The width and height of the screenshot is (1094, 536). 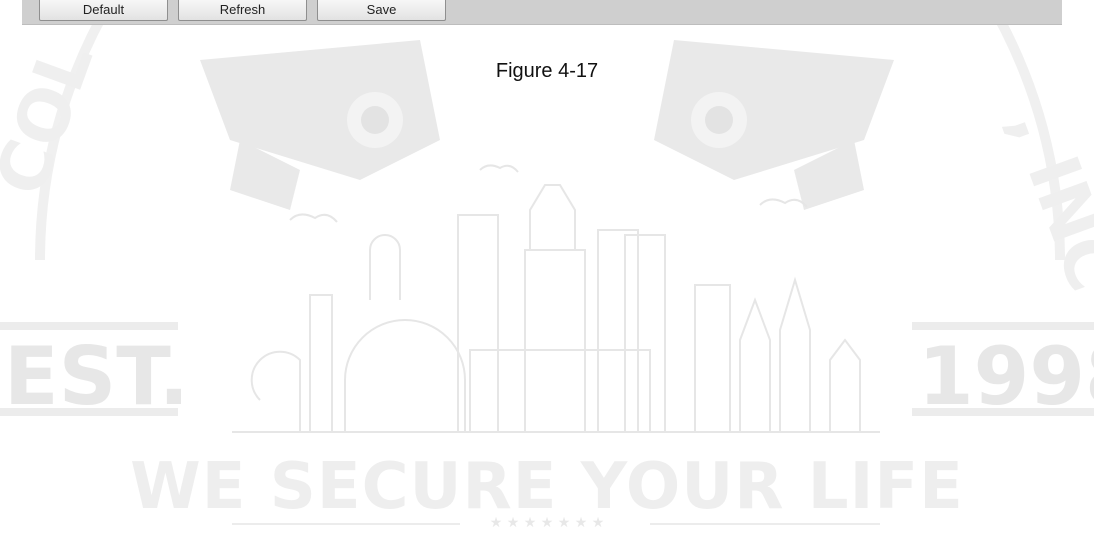 What do you see at coordinates (542, 12) in the screenshot?
I see `button-toolbar: Default Refresh Save` at bounding box center [542, 12].